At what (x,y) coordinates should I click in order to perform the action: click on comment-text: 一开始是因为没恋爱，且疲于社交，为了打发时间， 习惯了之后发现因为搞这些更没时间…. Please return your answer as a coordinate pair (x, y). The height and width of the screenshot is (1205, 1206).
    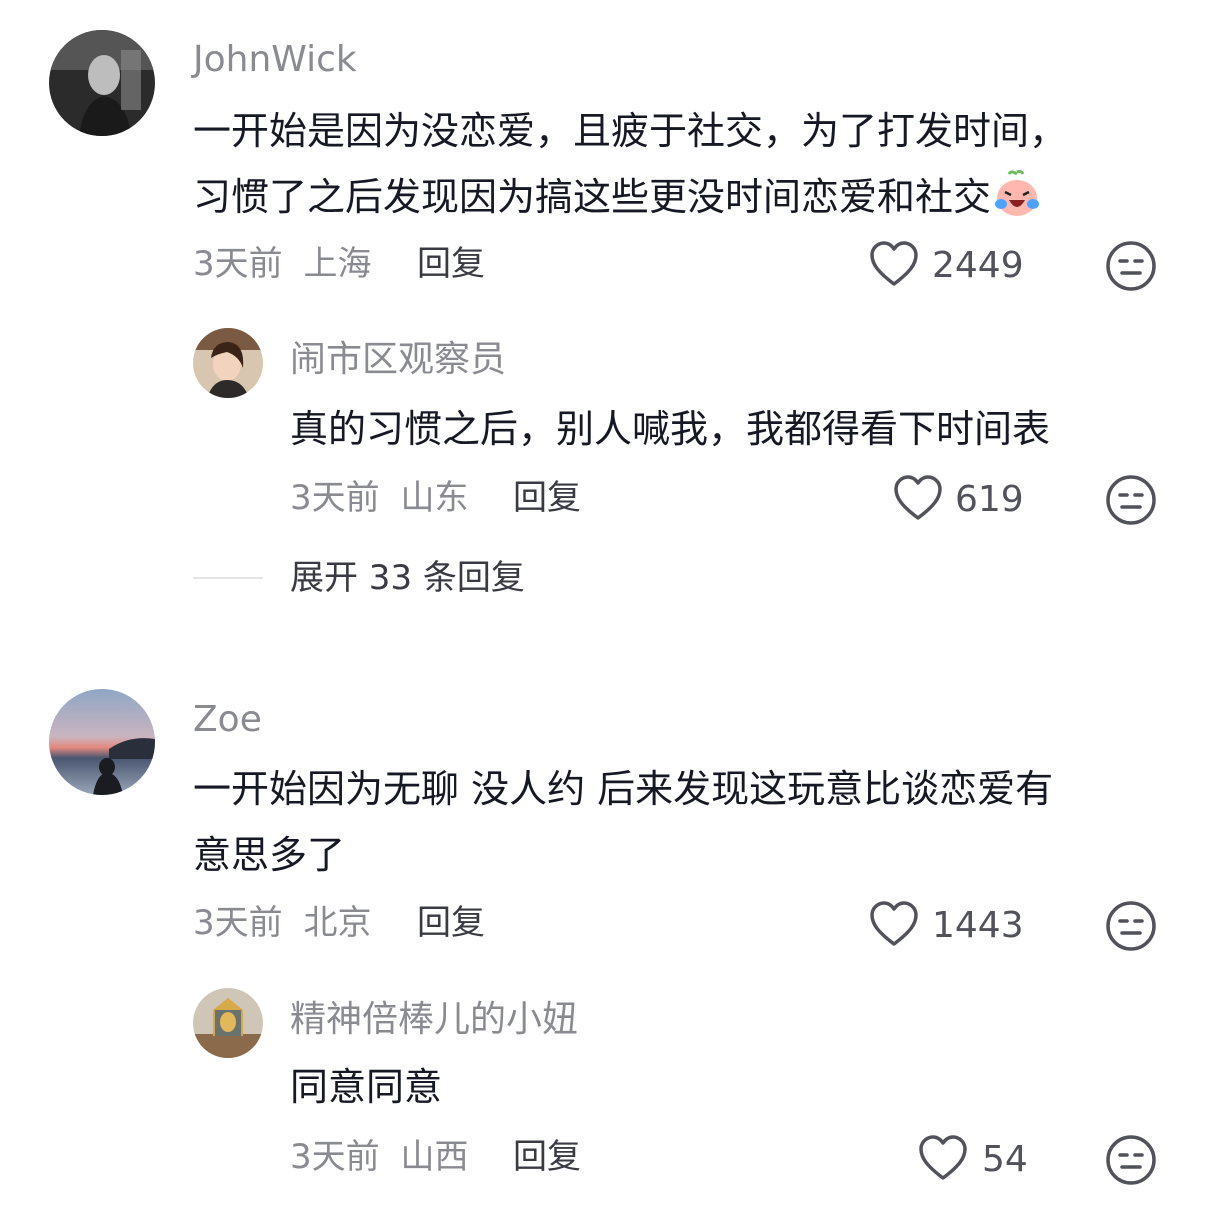
    Looking at the image, I should click on (673, 164).